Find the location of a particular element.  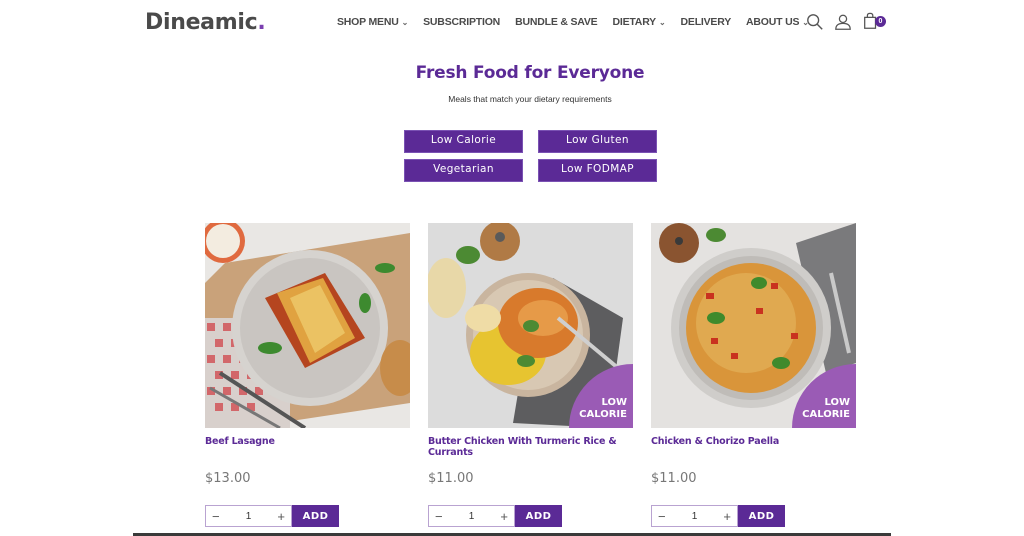

nav-subscription: SUBSCRIPTION is located at coordinates (461, 22).